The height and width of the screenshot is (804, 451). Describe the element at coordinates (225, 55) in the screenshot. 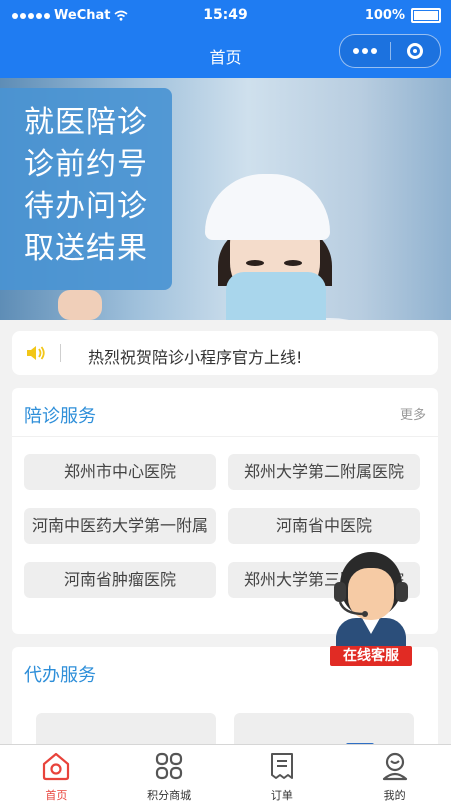

I see `navigation-bar: 首页` at that location.